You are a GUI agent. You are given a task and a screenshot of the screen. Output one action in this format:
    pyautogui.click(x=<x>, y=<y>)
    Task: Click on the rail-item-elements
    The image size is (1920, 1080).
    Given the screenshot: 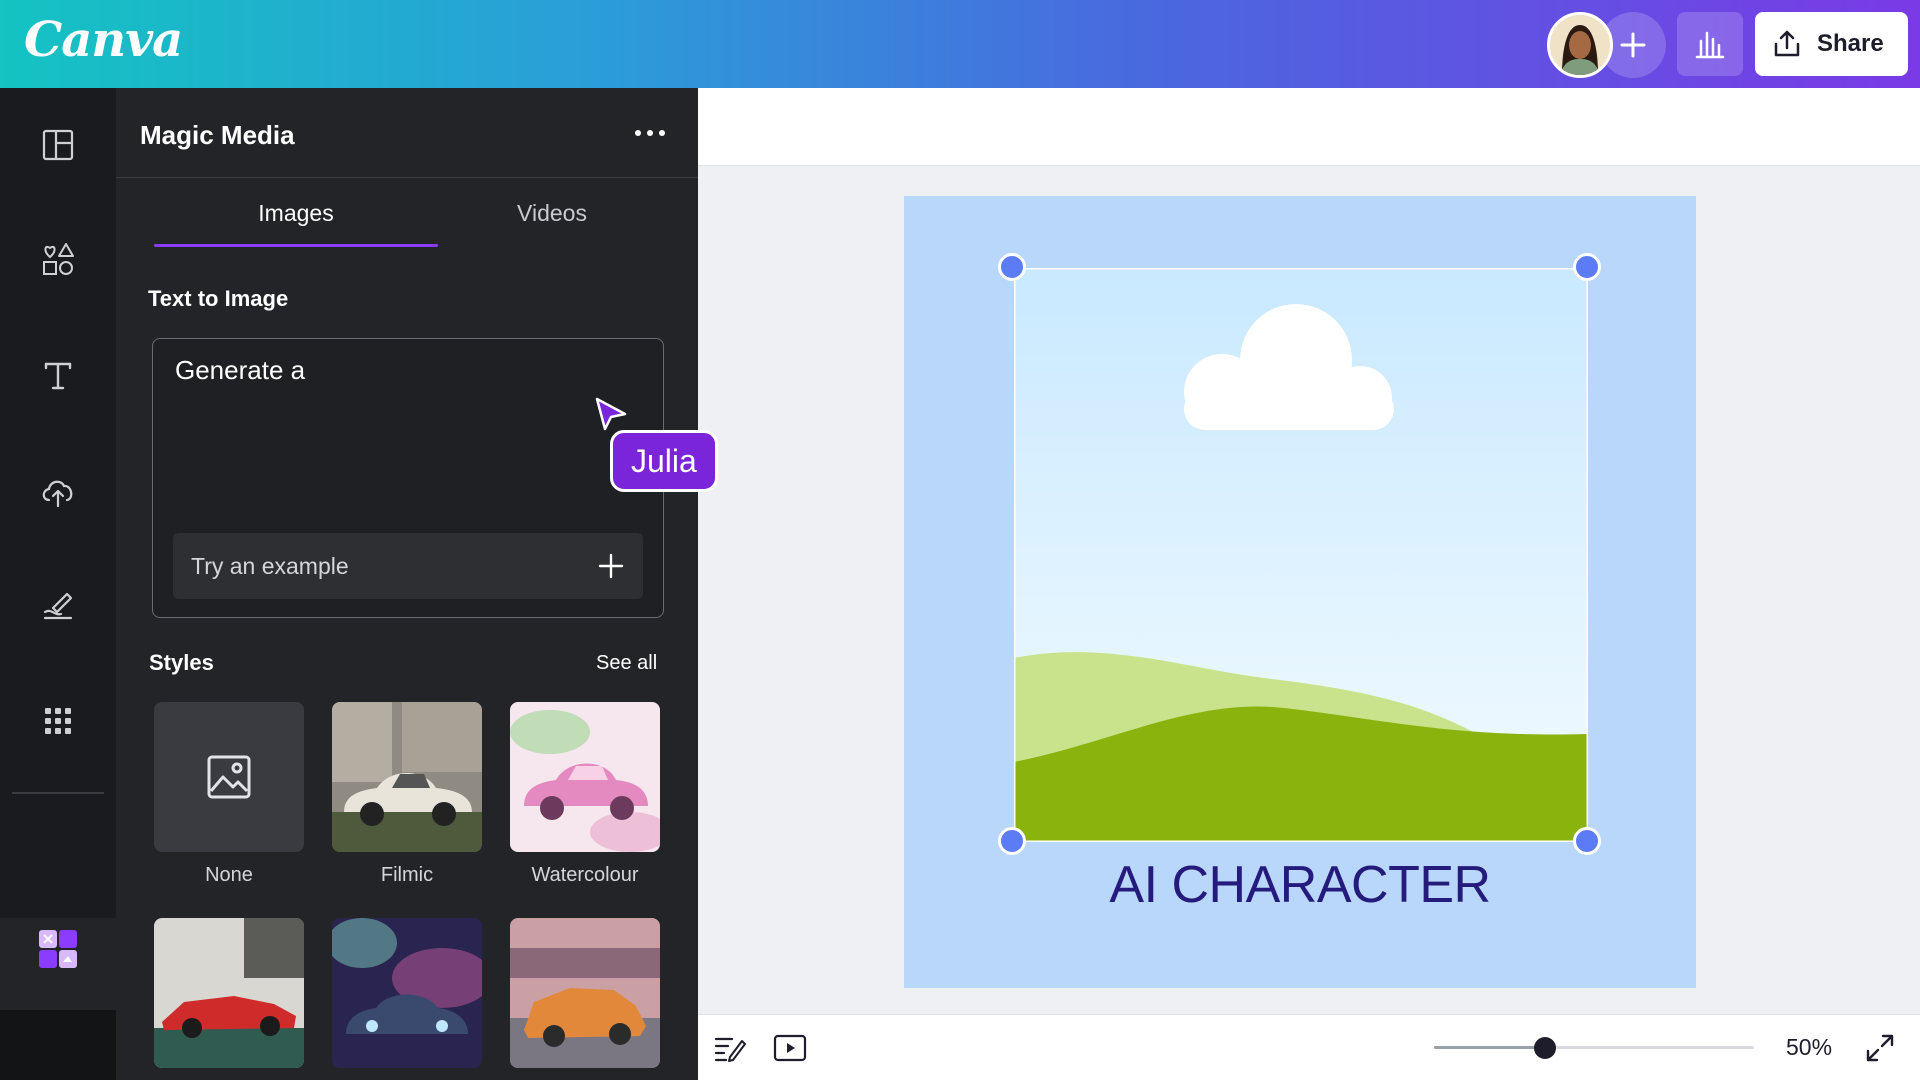 What is the action you would take?
    pyautogui.click(x=58, y=259)
    